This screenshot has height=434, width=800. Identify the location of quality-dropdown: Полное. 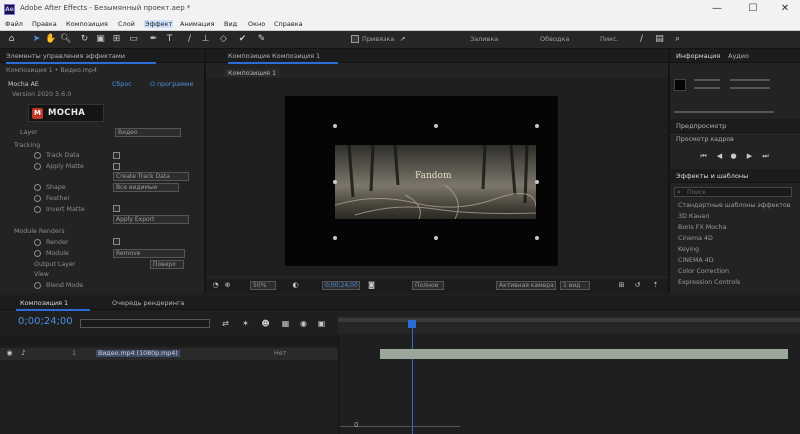
(428, 285).